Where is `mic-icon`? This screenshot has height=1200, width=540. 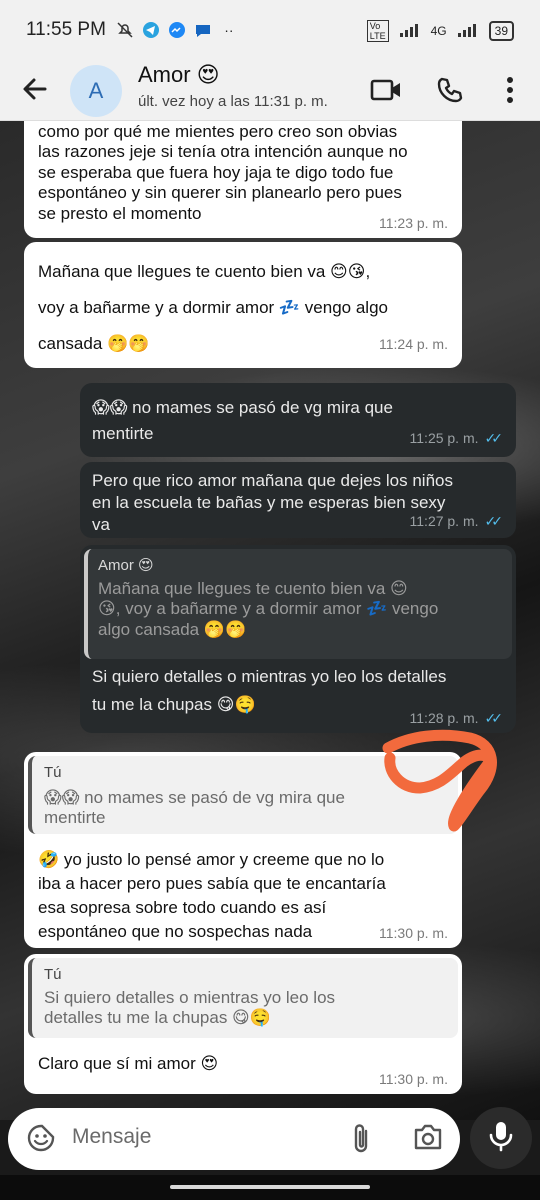
mic-icon is located at coordinates (501, 1138).